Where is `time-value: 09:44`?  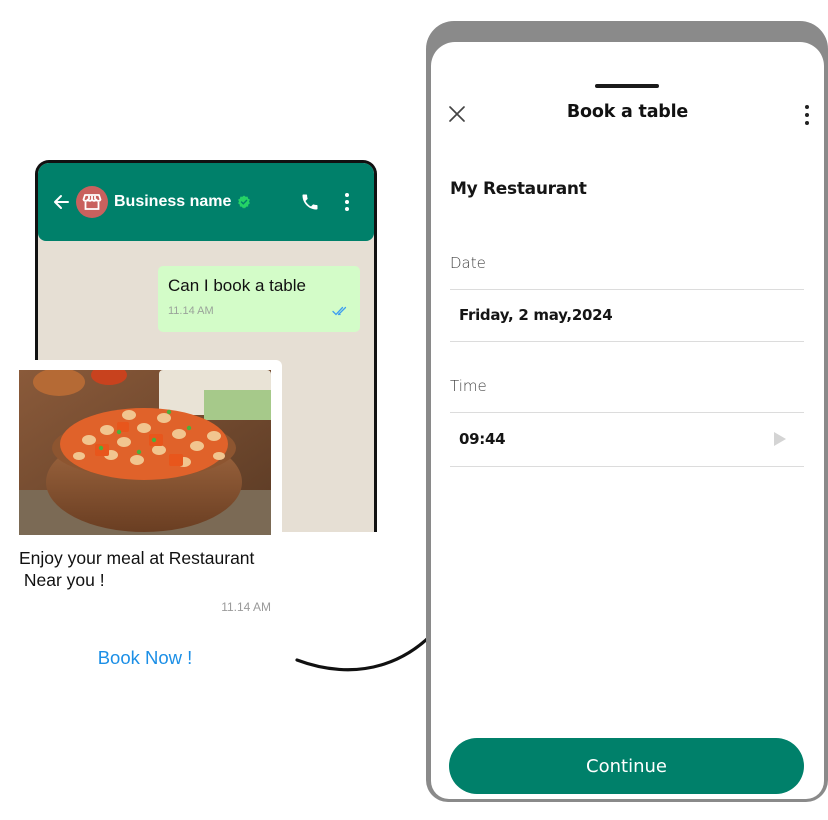 time-value: 09:44 is located at coordinates (482, 439).